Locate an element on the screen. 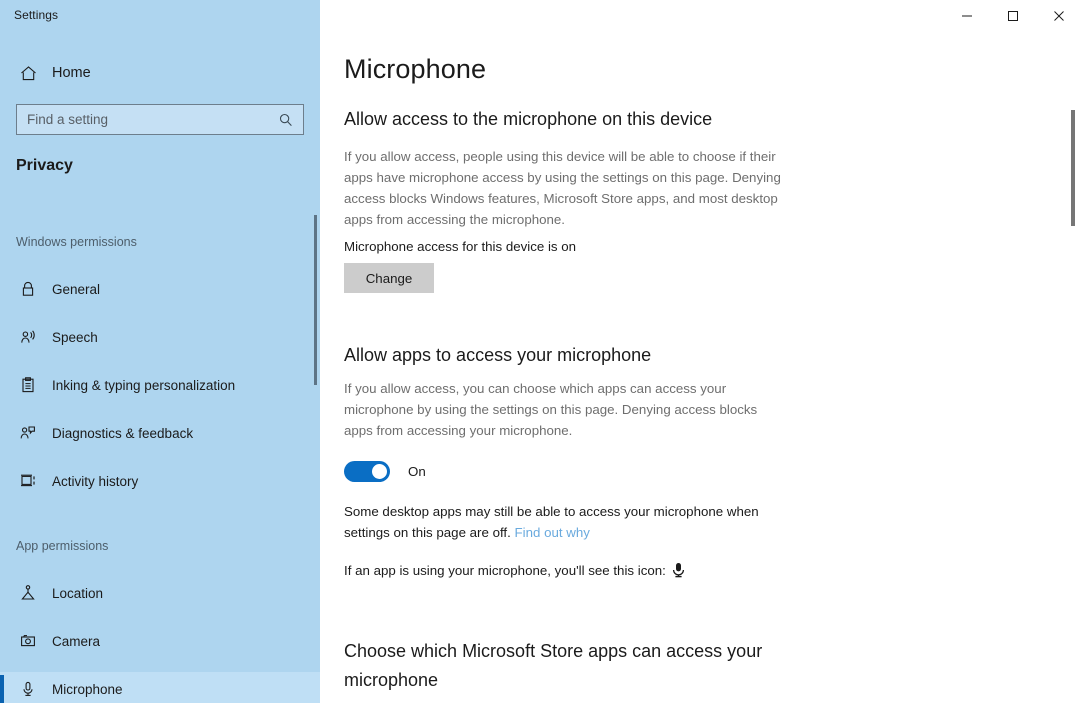 The image size is (1082, 703). sidebar-item-inking-typing: Inking & typing personalization is located at coordinates (160, 385).